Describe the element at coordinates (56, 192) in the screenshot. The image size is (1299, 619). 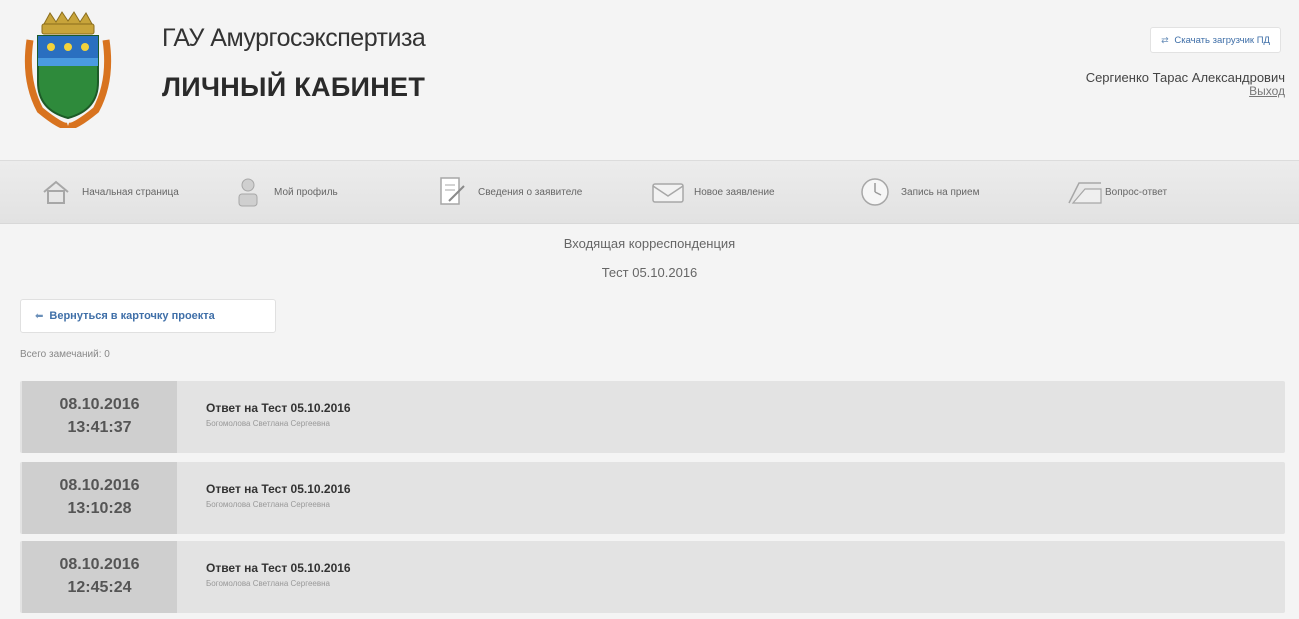
I see `home-icon` at that location.